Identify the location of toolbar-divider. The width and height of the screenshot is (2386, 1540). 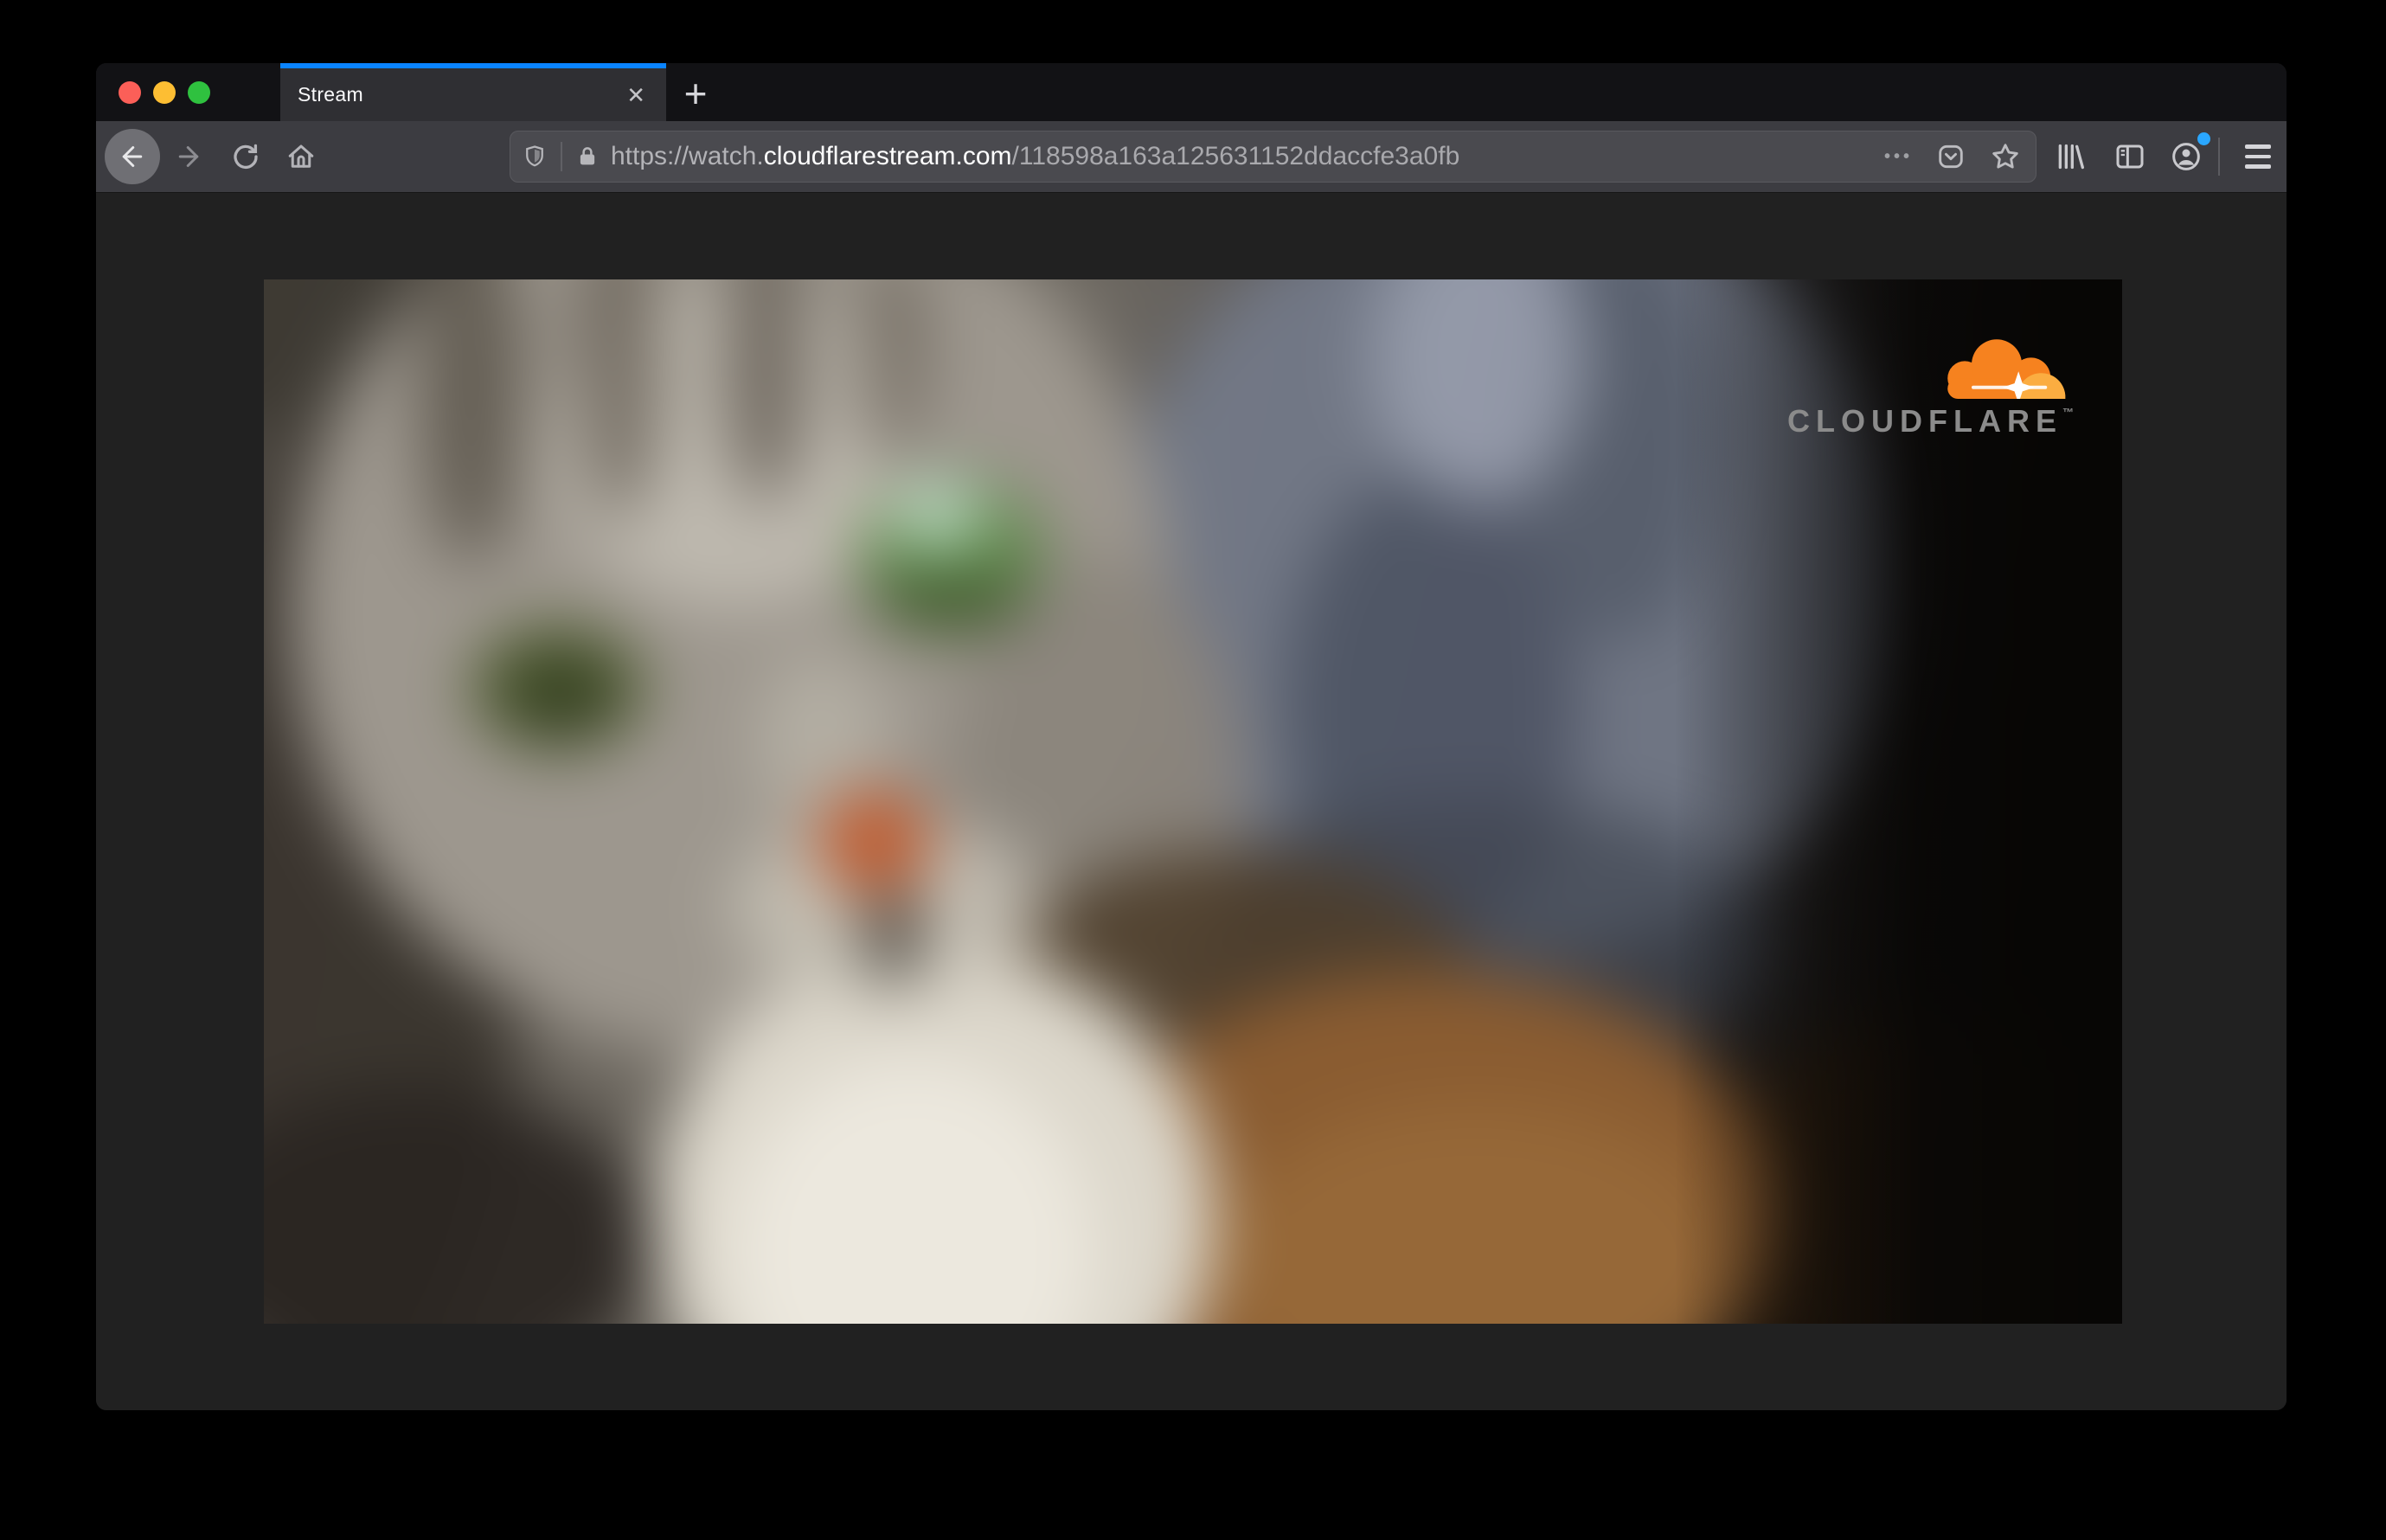
(2219, 157).